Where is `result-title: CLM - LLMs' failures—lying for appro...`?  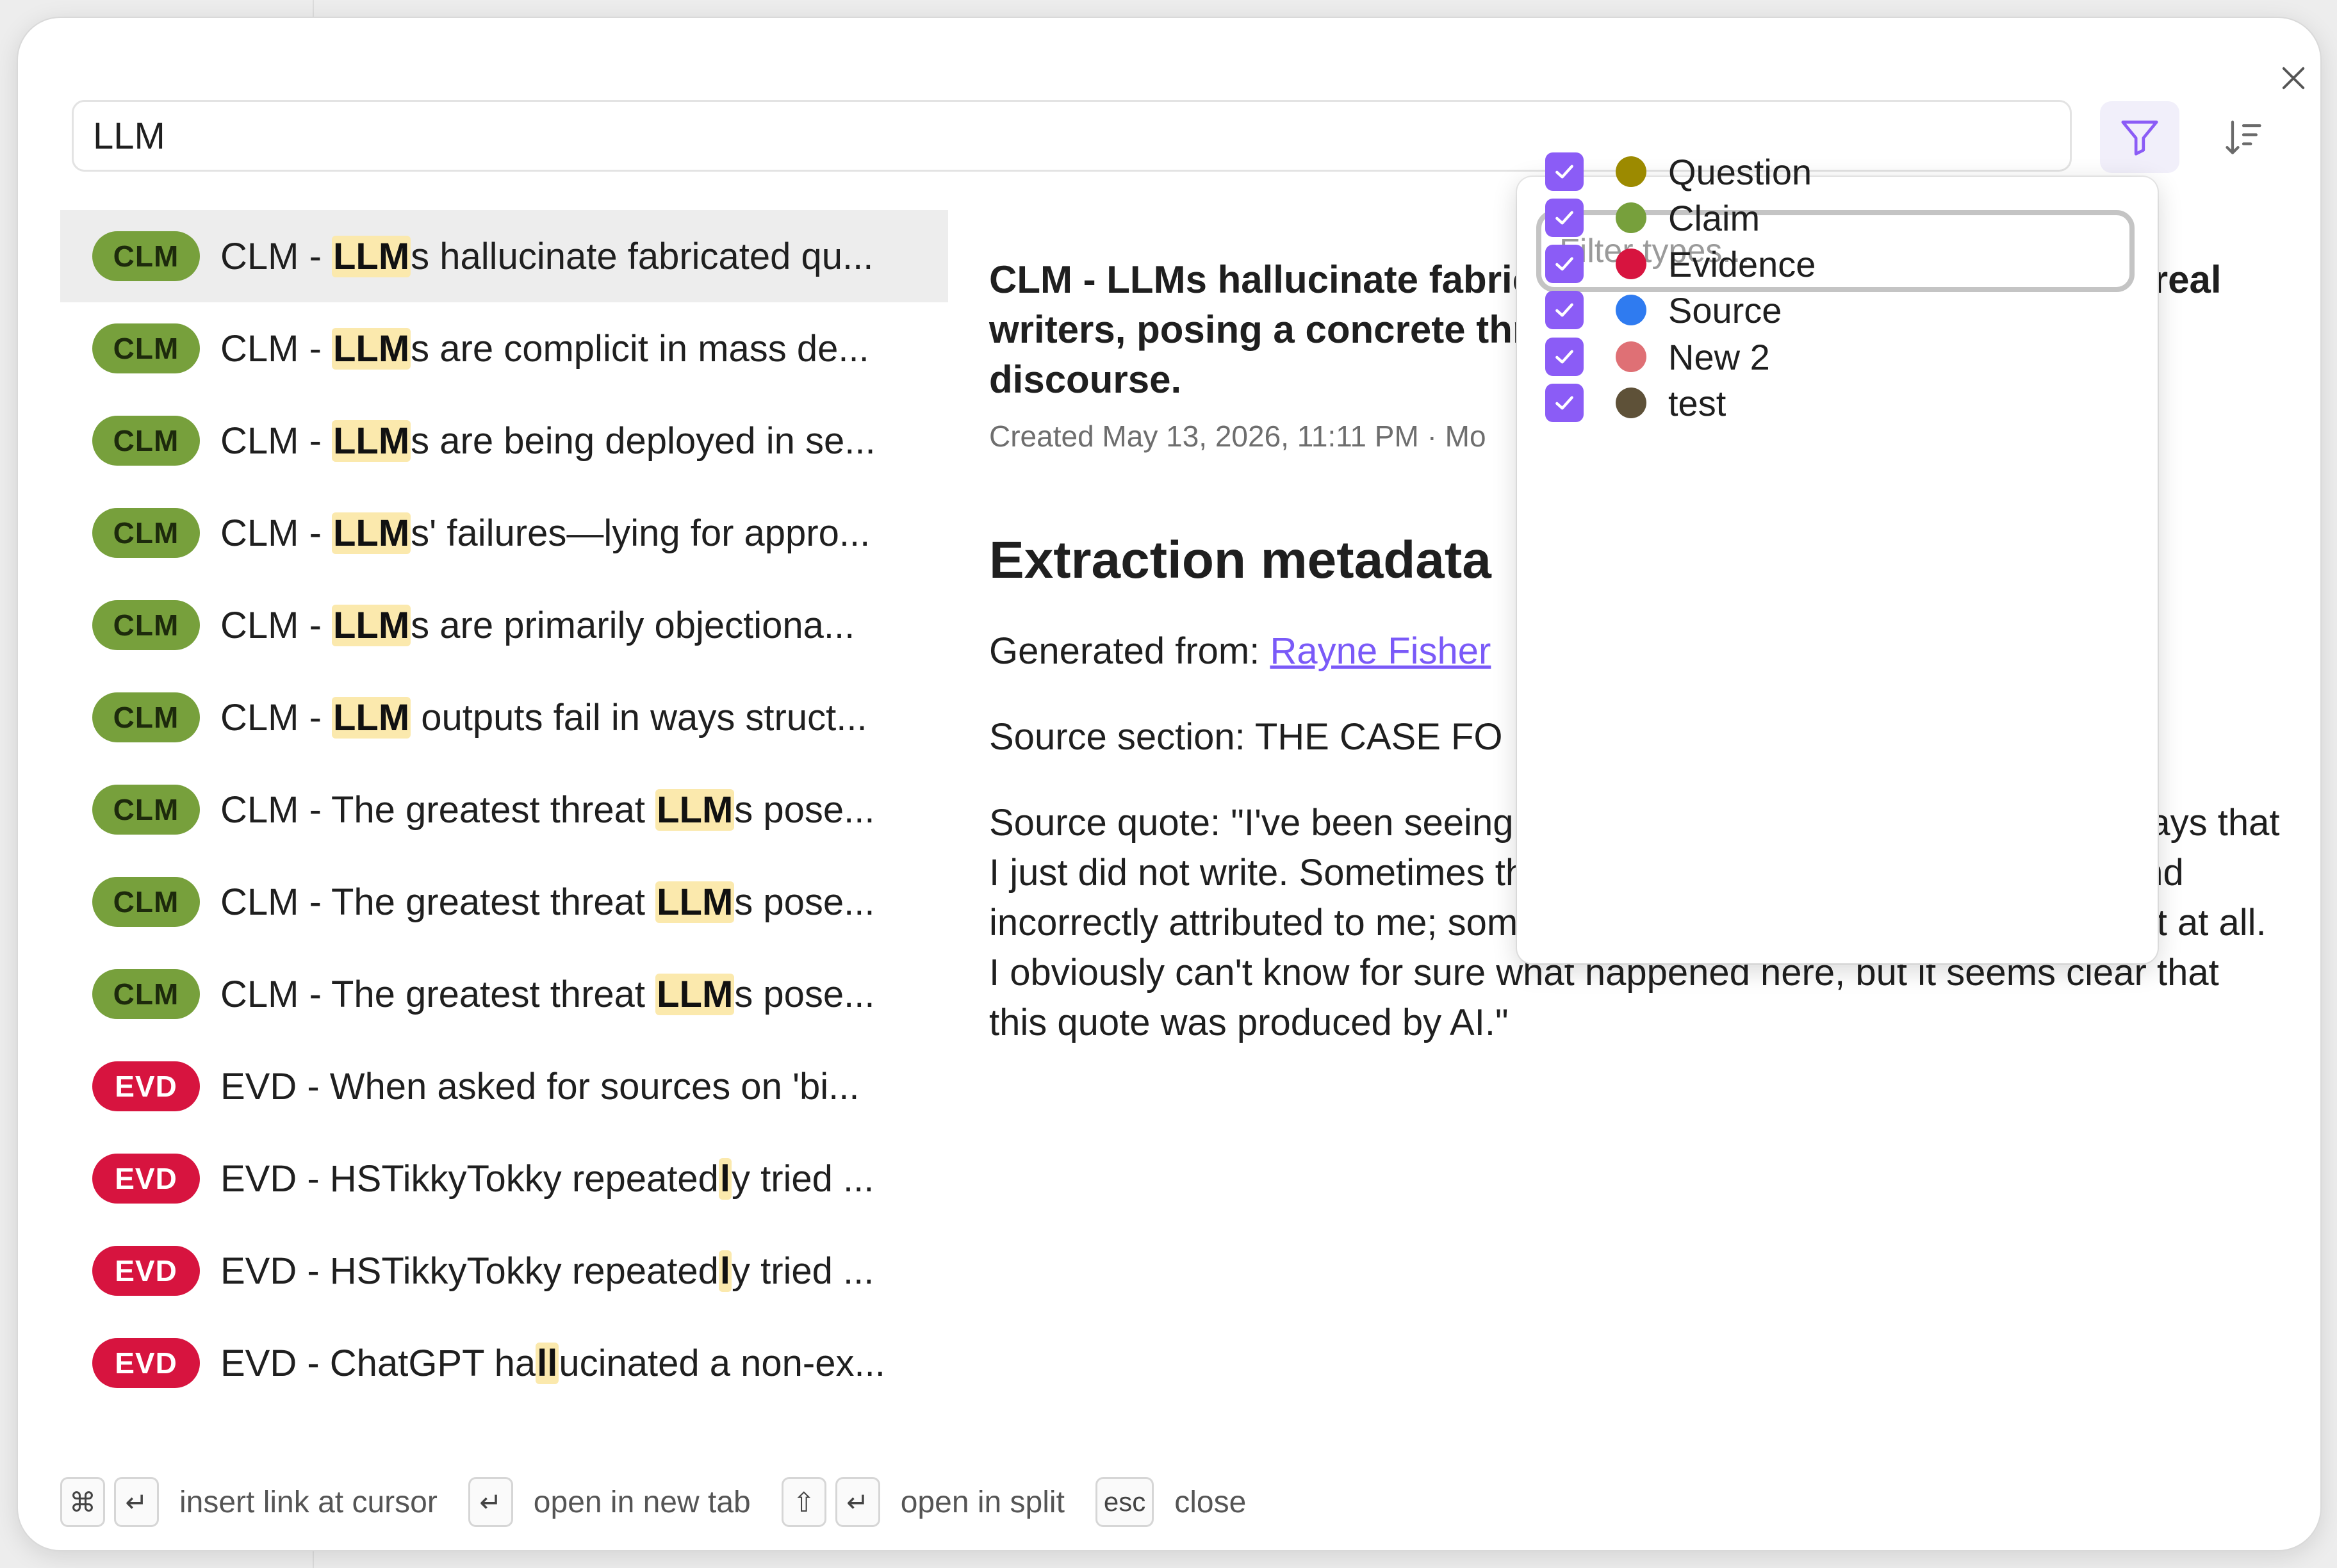
result-title: CLM - LLMs' failures—lying for appro... is located at coordinates (545, 533).